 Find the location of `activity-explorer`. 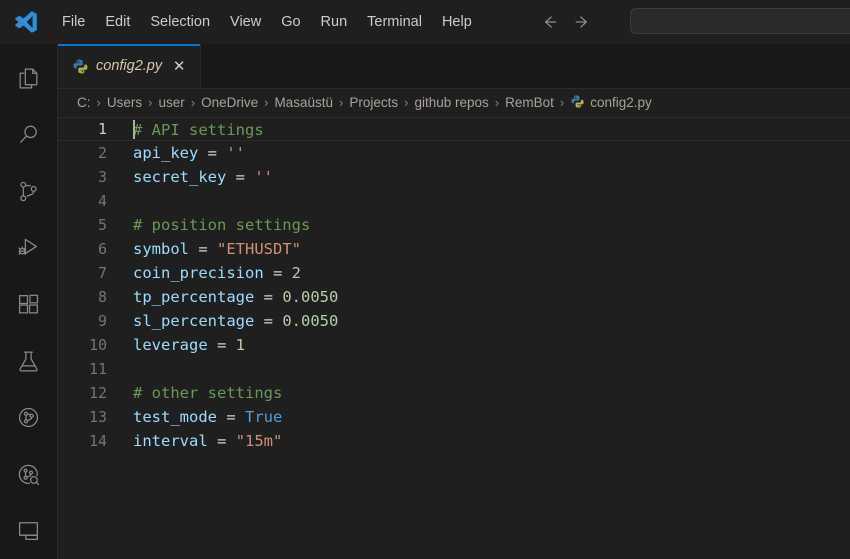

activity-explorer is located at coordinates (29, 78).